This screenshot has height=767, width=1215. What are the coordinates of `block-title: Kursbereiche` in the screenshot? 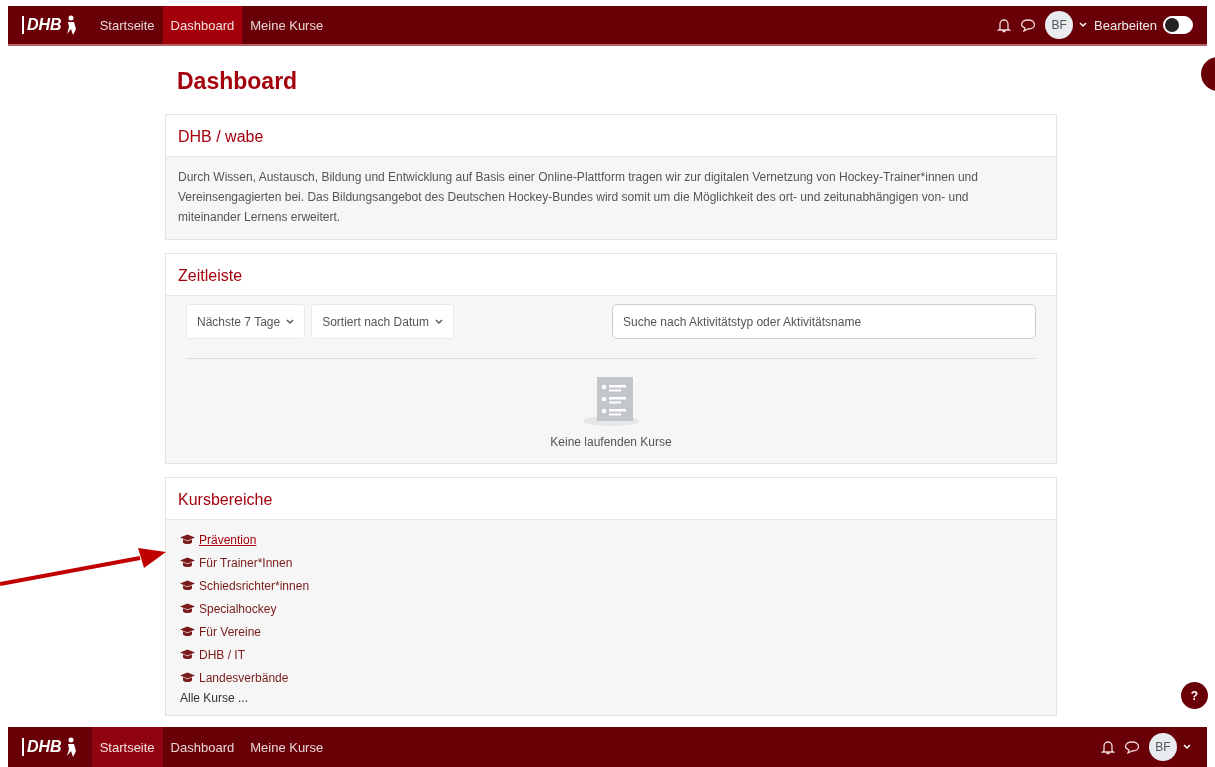 It's located at (611, 499).